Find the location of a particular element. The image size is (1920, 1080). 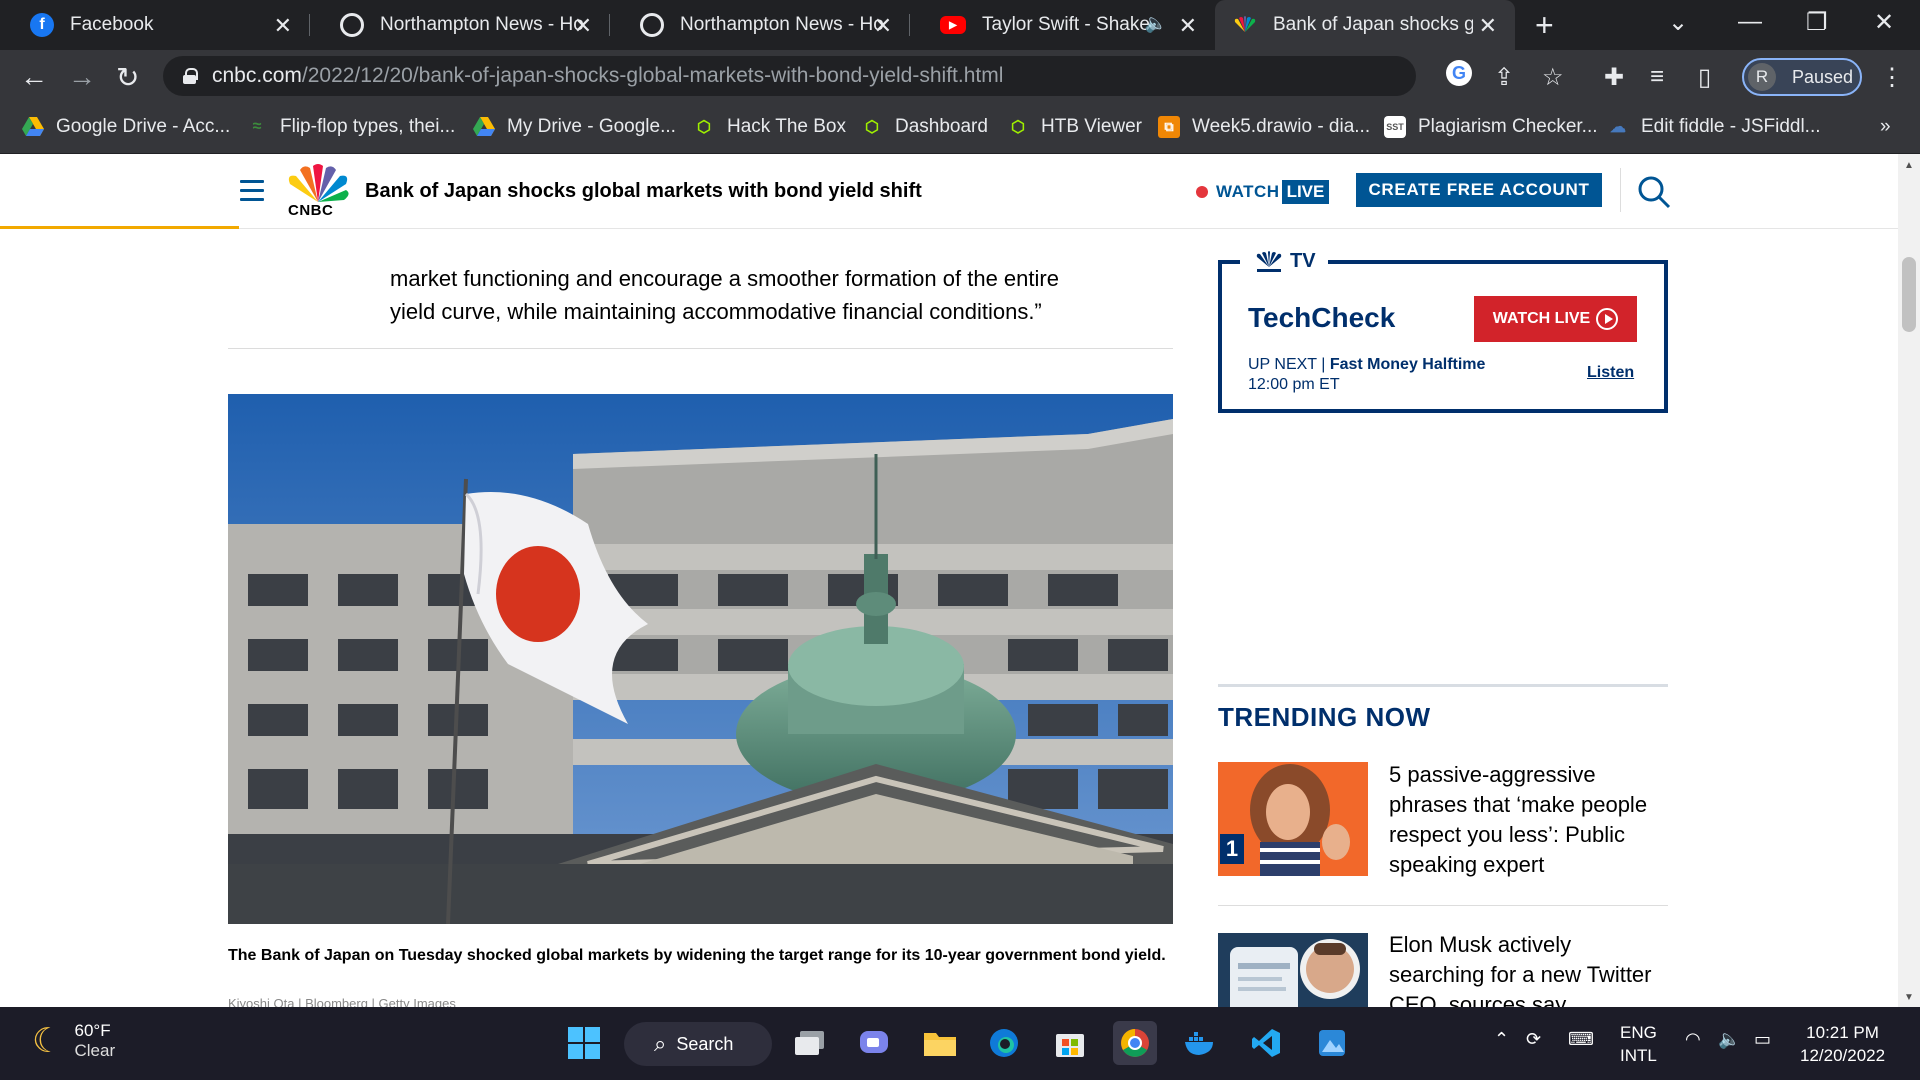

chrome-icon is located at coordinates (1135, 1043).